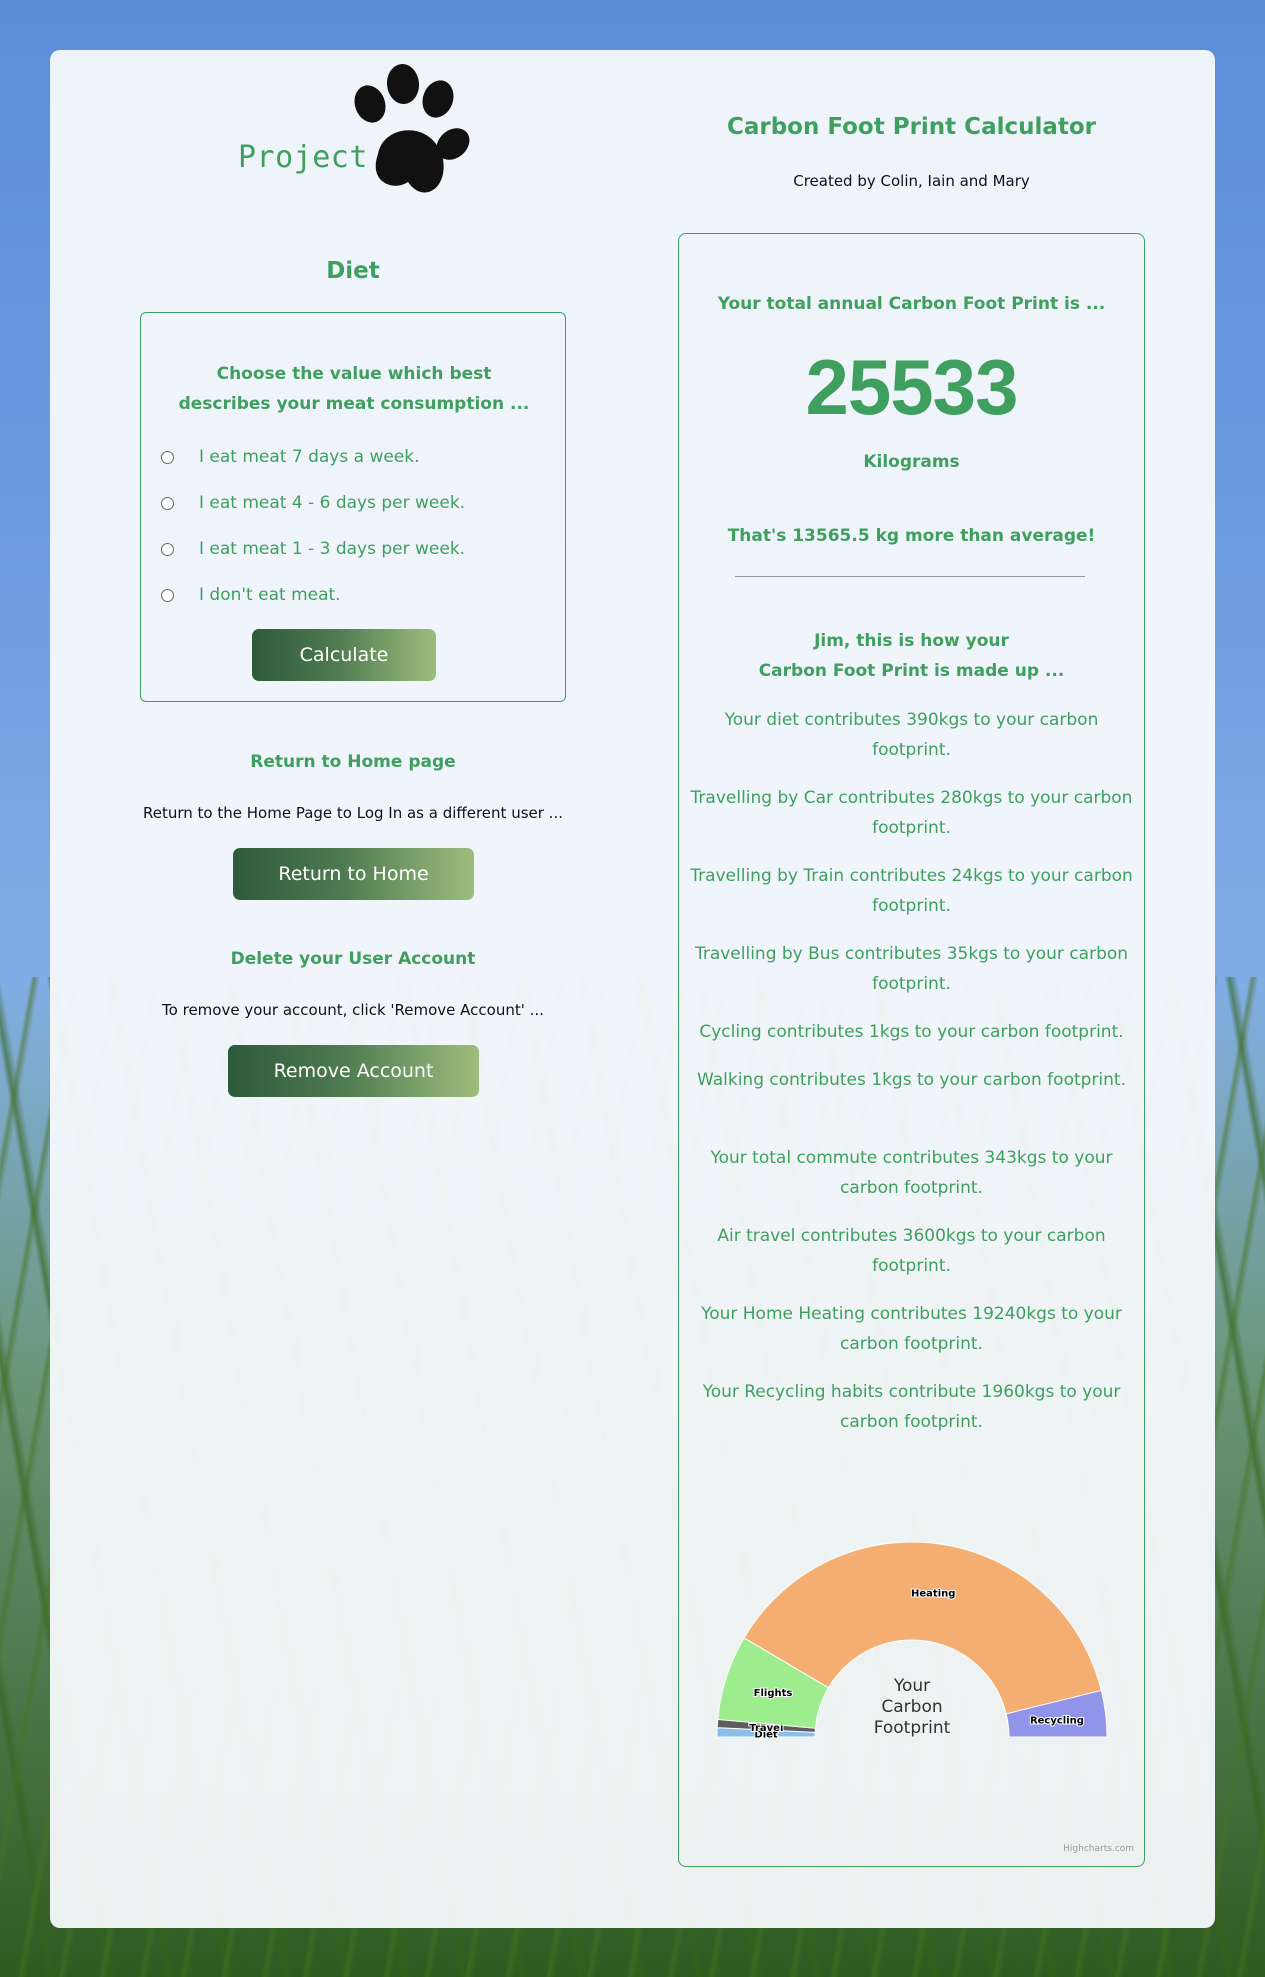 Image resolution: width=1265 pixels, height=1977 pixels. Describe the element at coordinates (933, 1594) in the screenshot. I see `donut-label-heating: Heating` at that location.